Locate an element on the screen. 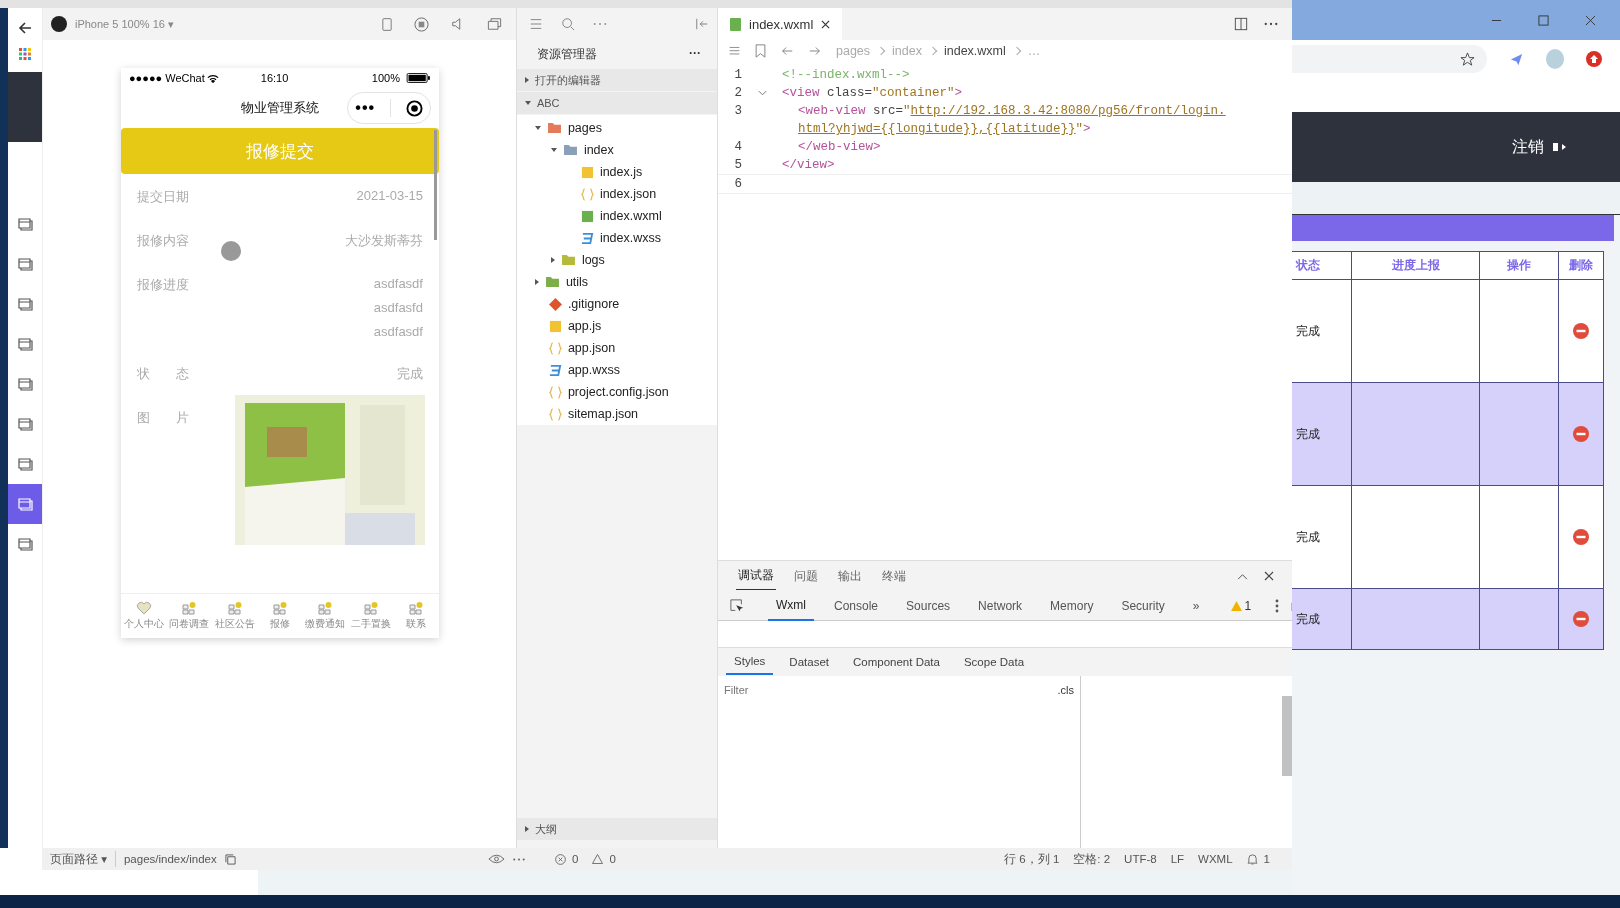 The height and width of the screenshot is (908, 1620). scrollbar is located at coordinates (1287, 736).